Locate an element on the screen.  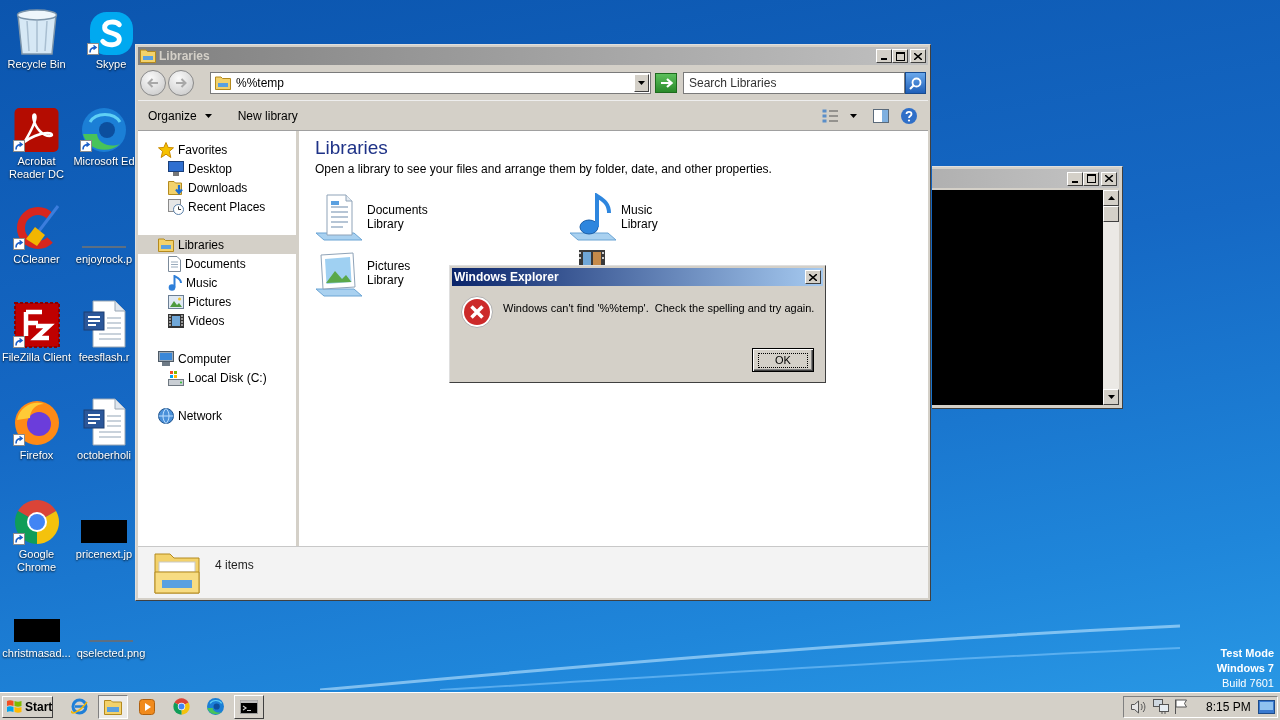
caret-up-icon is located at coordinates (1111, 198).